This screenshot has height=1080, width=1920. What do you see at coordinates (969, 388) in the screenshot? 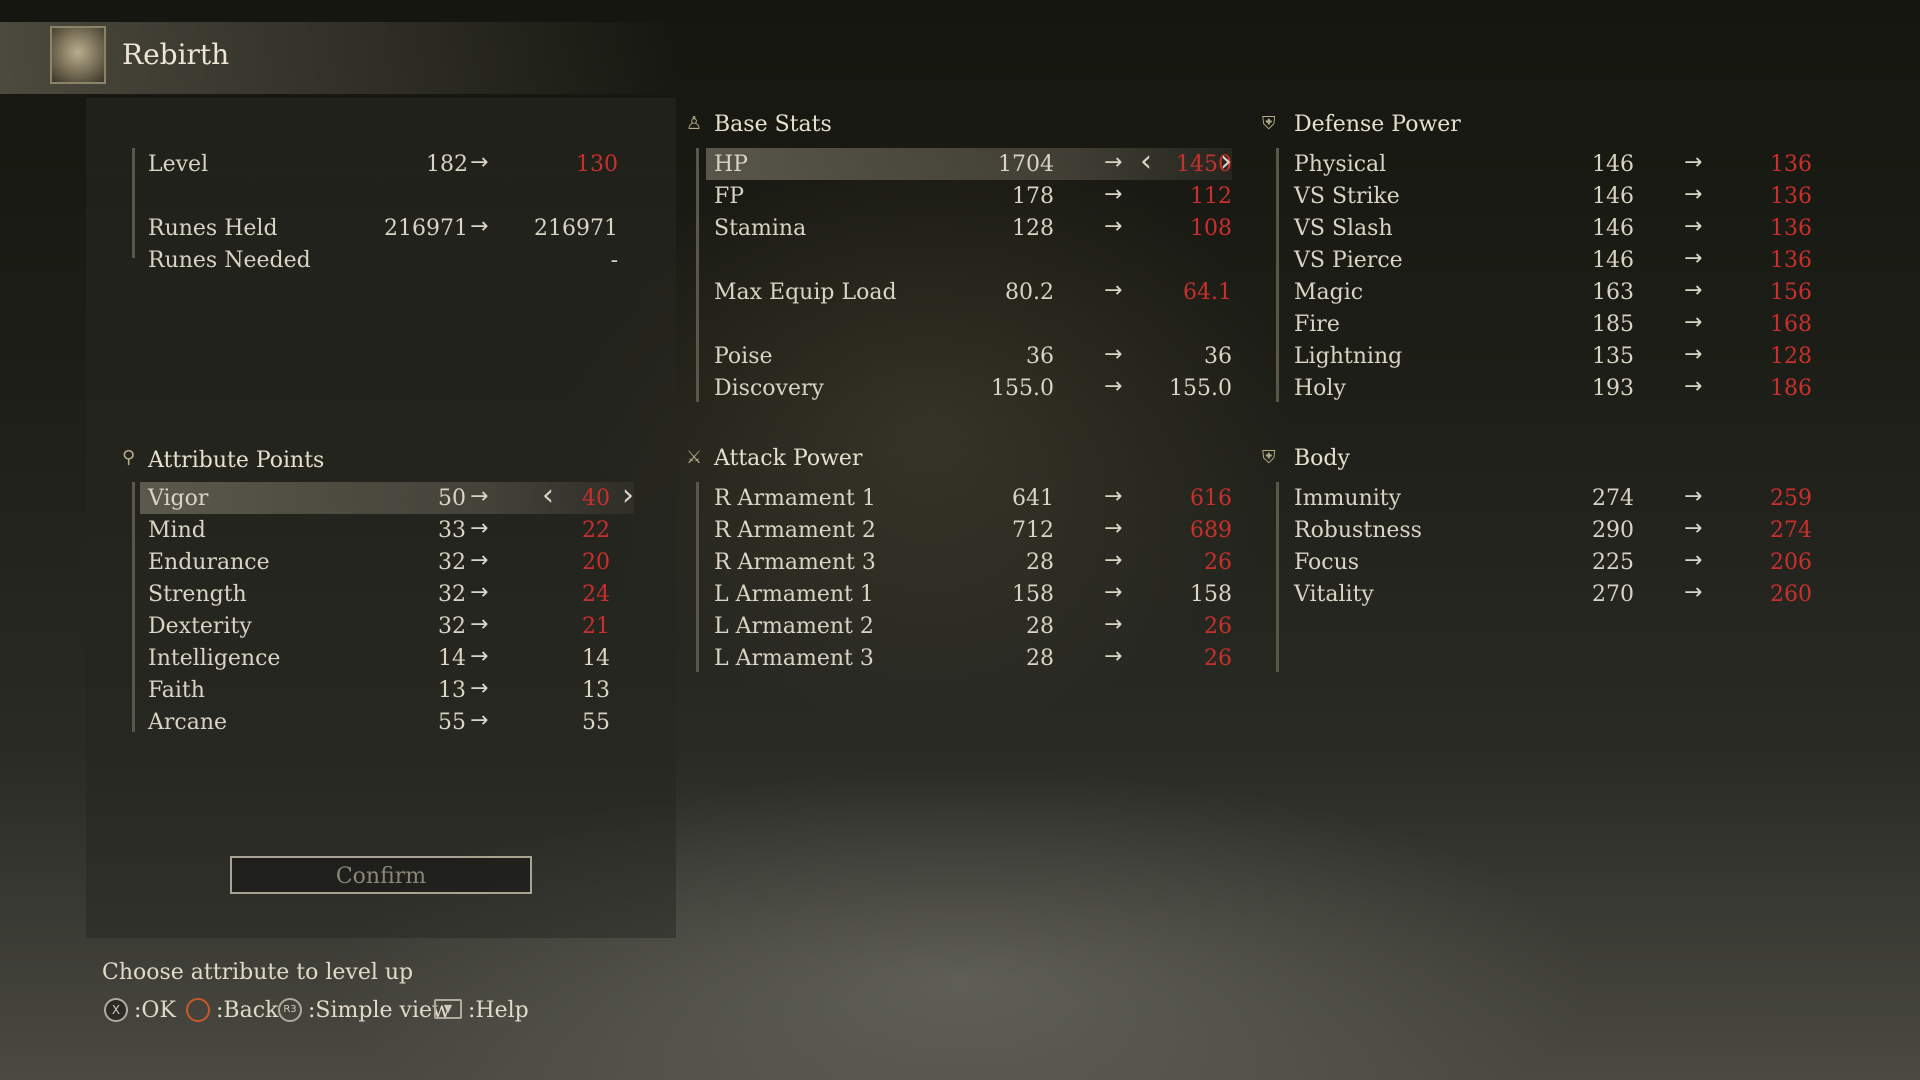
I see `base-stat-row: Discovery 155.0 → 155.0` at bounding box center [969, 388].